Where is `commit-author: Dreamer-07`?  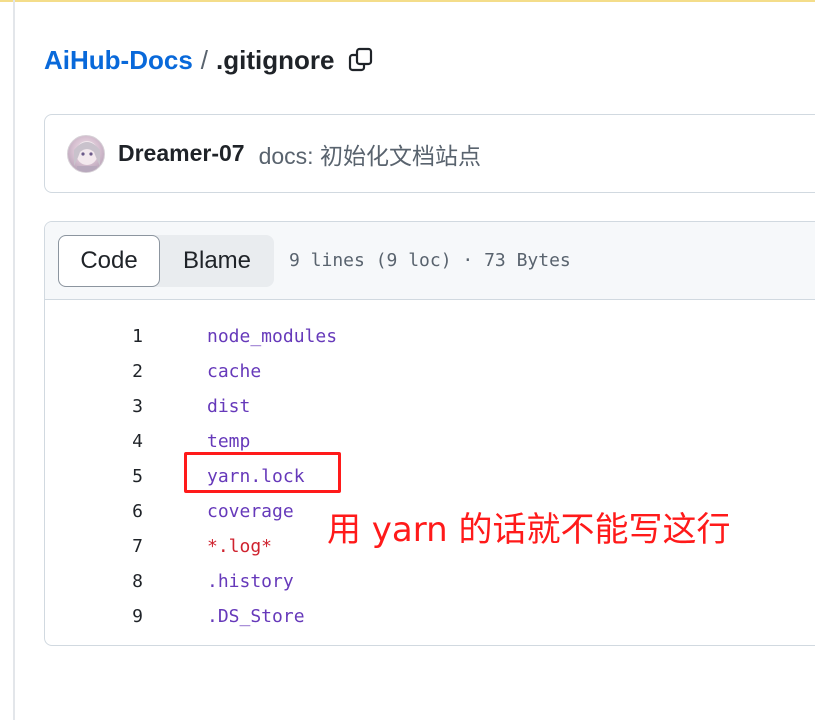
commit-author: Dreamer-07 is located at coordinates (181, 153).